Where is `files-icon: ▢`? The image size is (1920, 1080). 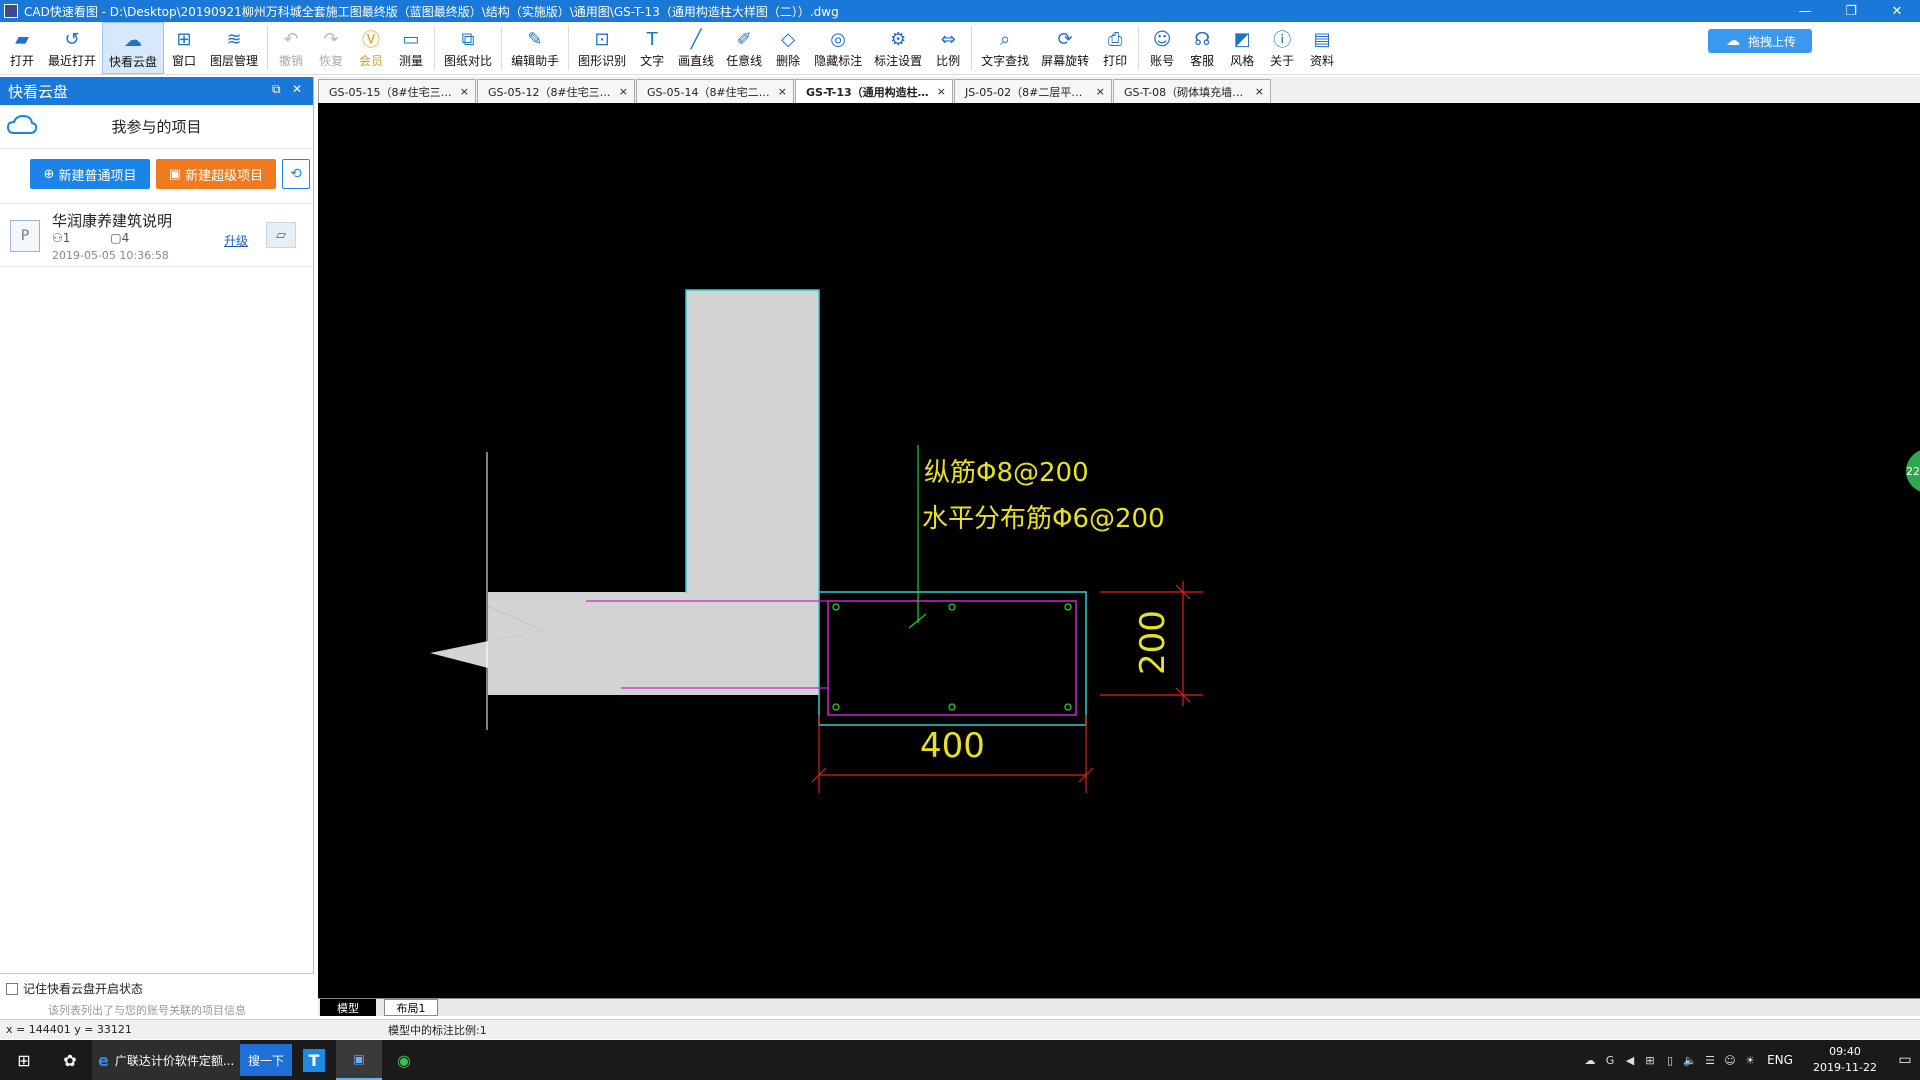
files-icon: ▢ is located at coordinates (116, 238).